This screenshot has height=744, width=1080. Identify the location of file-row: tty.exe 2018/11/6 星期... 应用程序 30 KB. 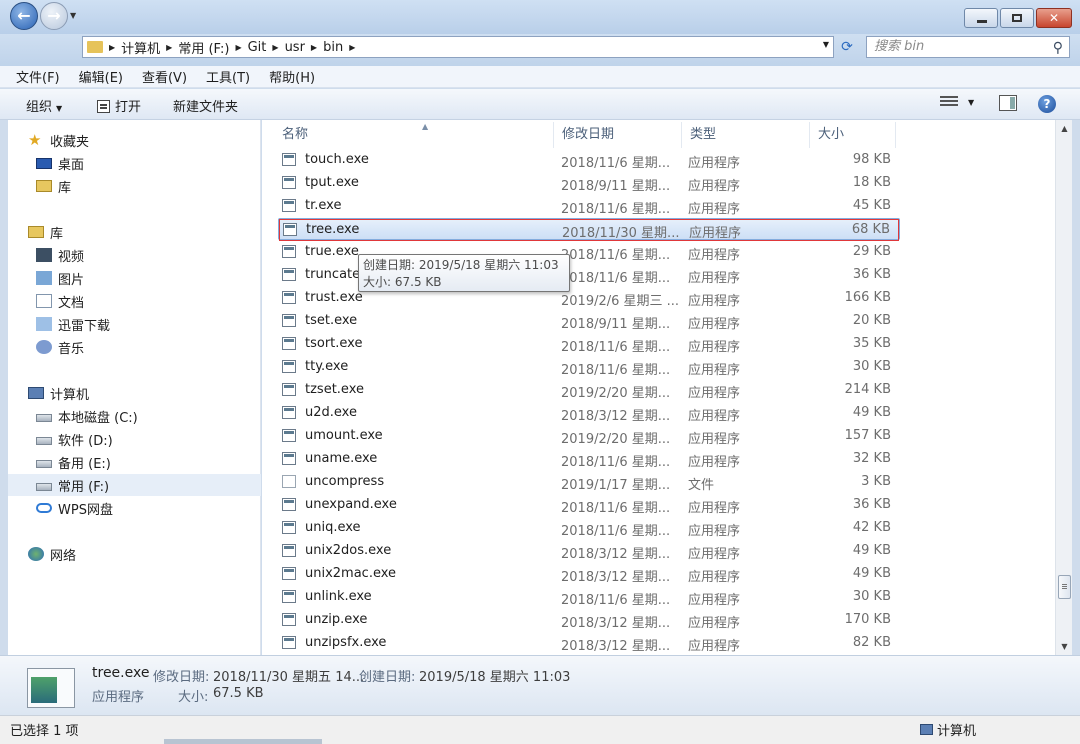
(589, 367).